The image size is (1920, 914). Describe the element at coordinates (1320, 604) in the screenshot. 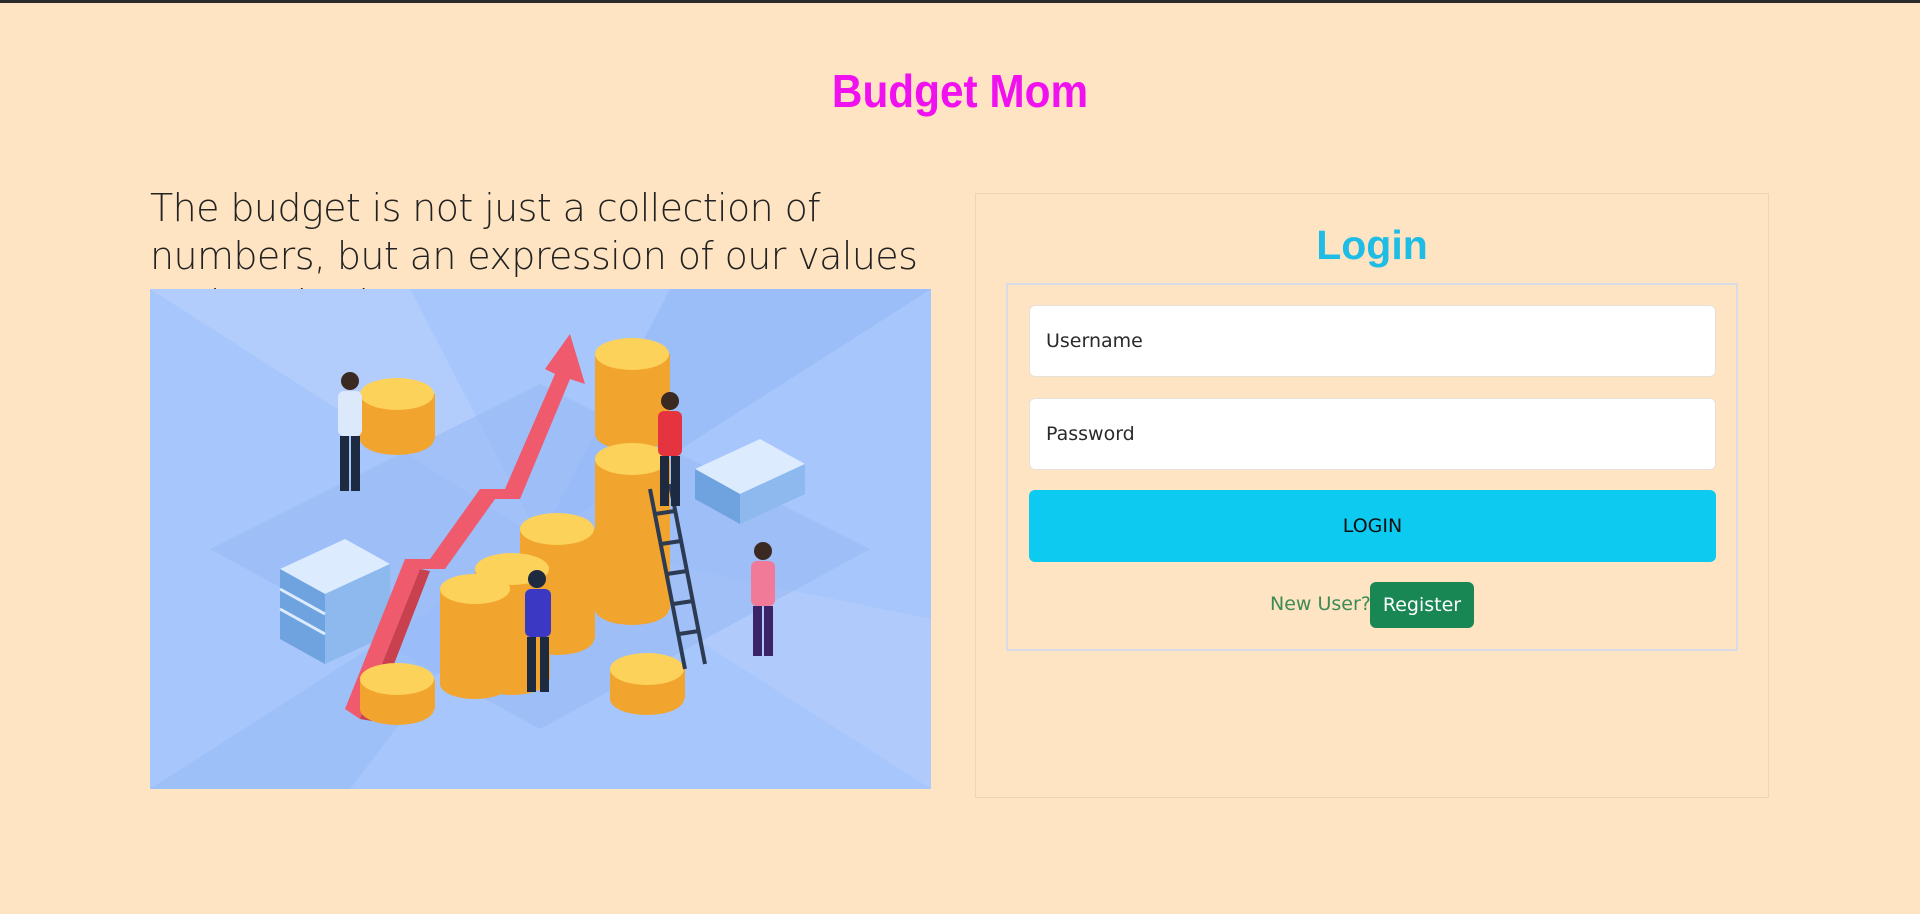

I see `new-user-label: New User?` at that location.